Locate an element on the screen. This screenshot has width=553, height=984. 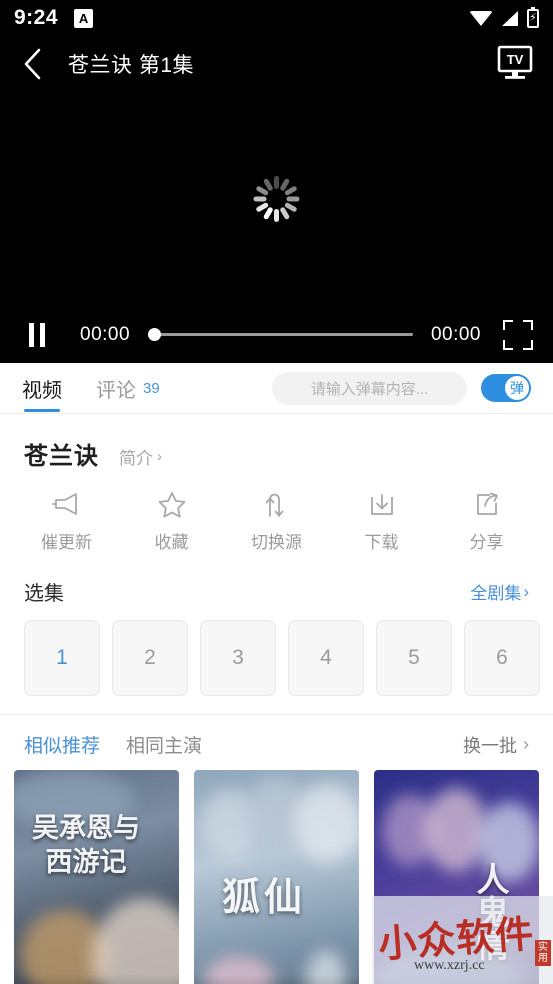
action-remind-update: 催更新 is located at coordinates (66, 521).